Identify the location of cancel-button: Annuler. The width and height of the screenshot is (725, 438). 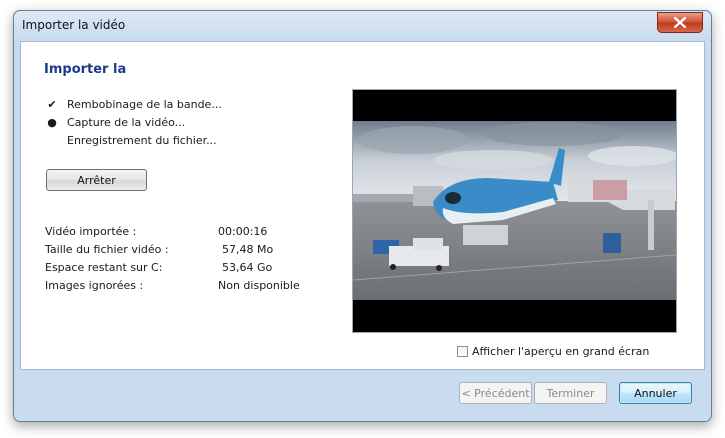
(655, 393).